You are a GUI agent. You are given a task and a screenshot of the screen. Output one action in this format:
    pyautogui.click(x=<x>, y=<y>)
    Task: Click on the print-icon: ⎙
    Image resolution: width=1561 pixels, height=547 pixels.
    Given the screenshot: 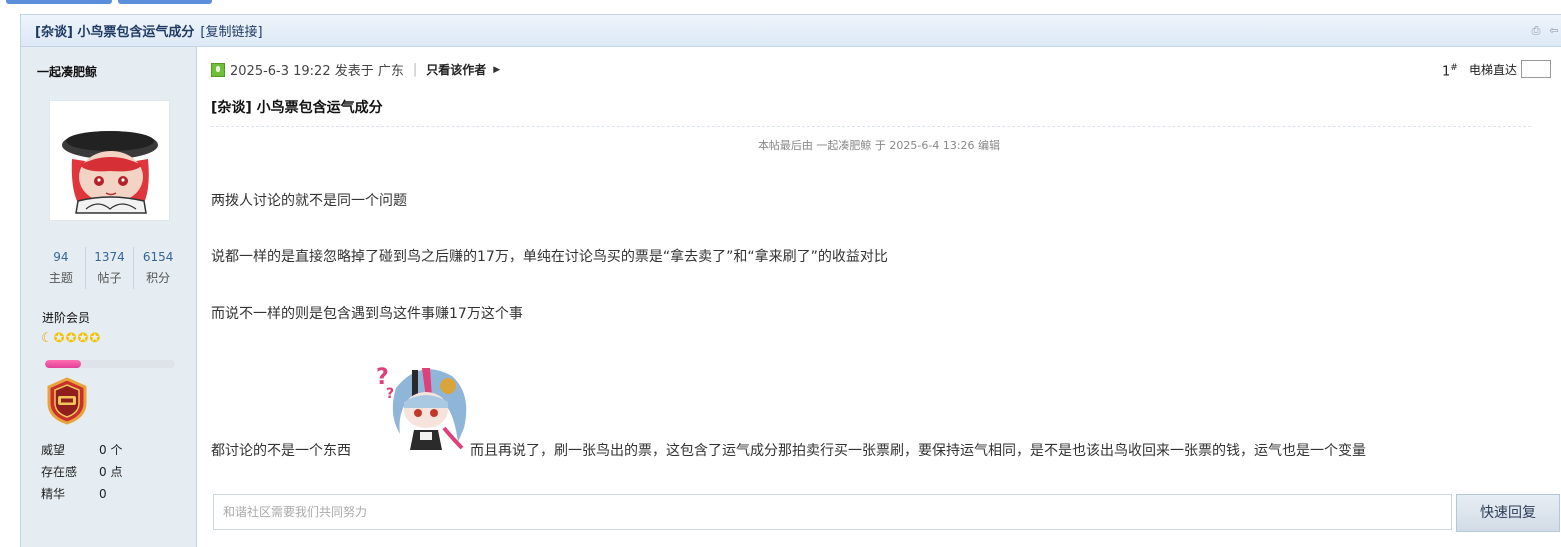 What is the action you would take?
    pyautogui.click(x=1536, y=31)
    